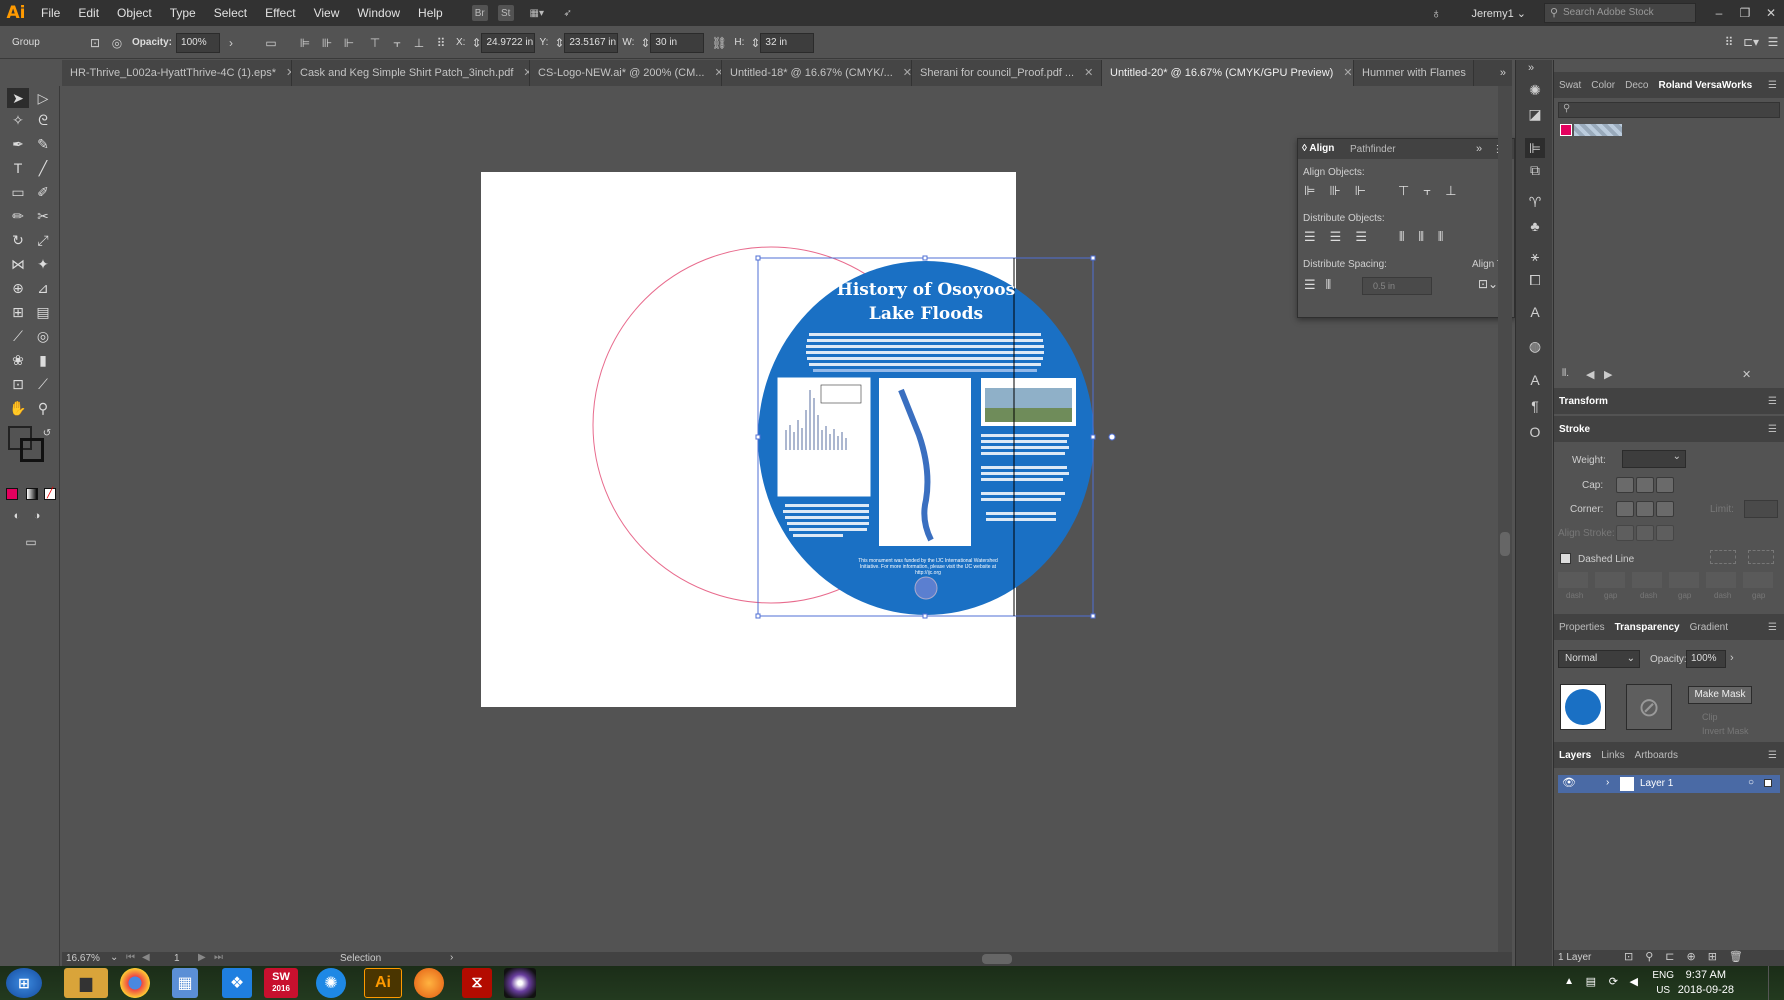 The width and height of the screenshot is (1784, 1000). I want to click on menu-edit: Edit, so click(88, 13).